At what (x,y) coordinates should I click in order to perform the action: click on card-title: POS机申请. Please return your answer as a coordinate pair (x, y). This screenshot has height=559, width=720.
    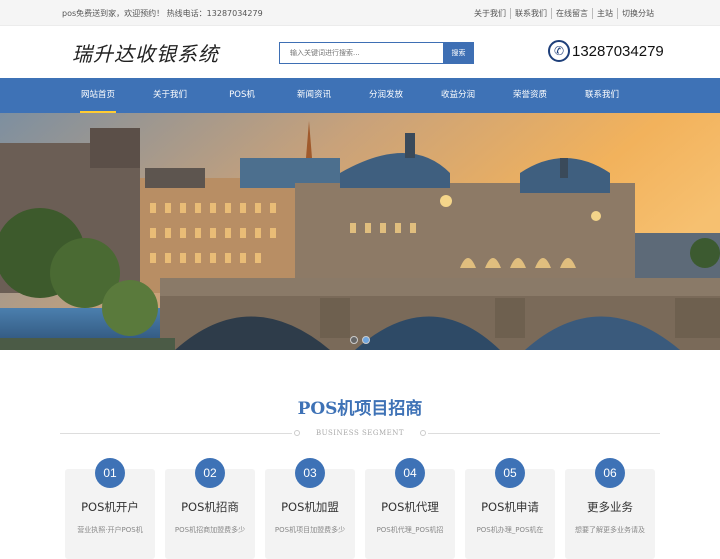
    Looking at the image, I should click on (510, 507).